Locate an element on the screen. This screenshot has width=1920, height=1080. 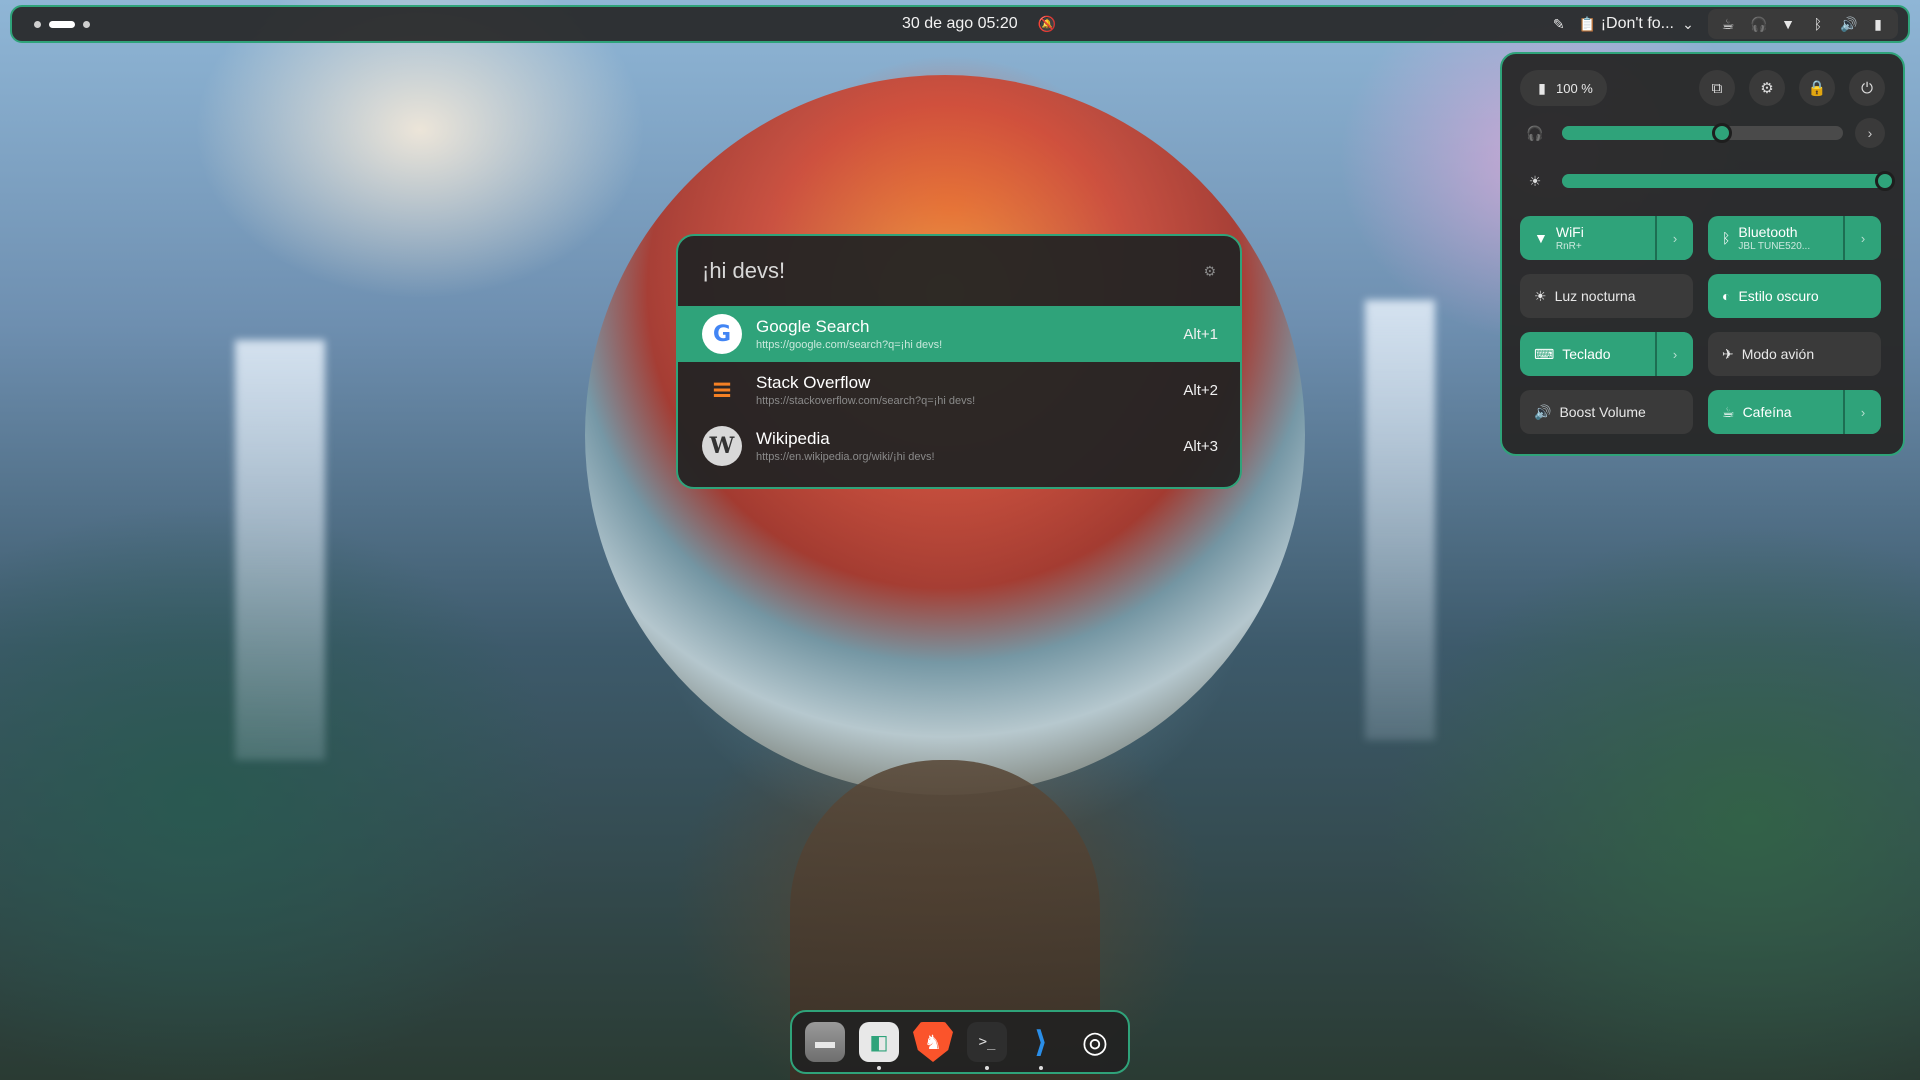
brightness-icon: ☀ is located at coordinates (1535, 180).